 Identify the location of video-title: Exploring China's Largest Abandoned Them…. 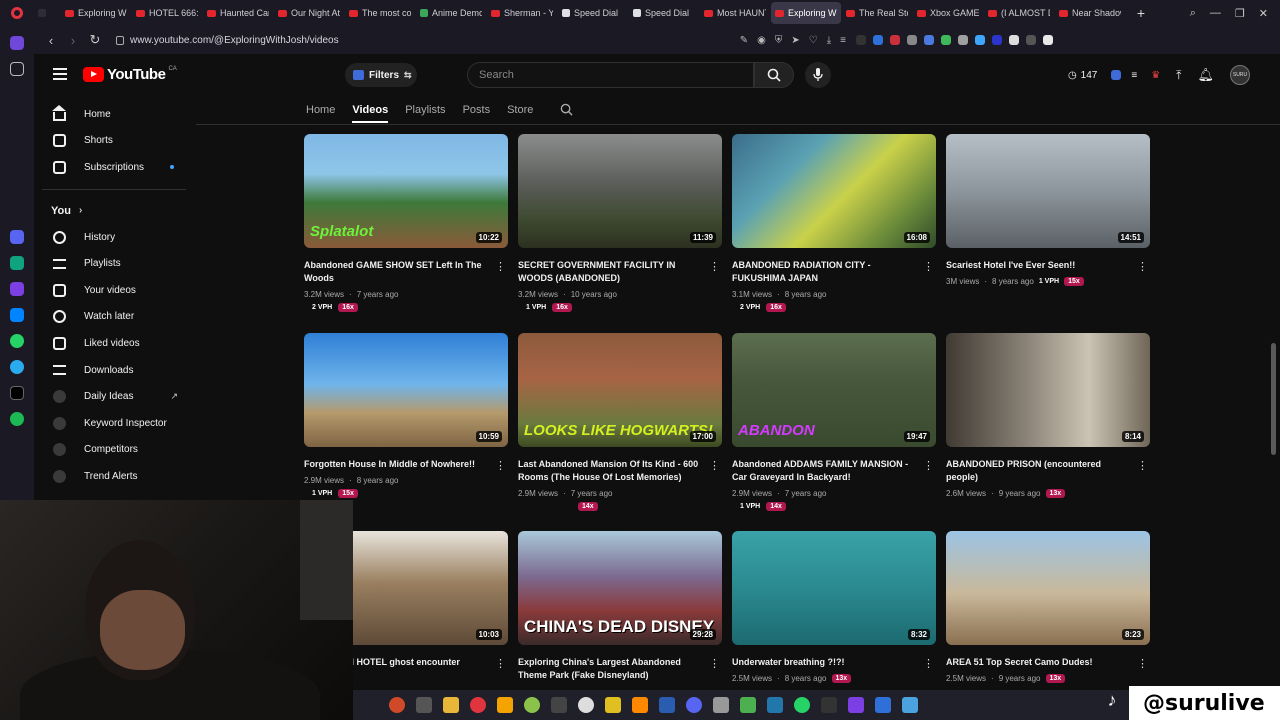
(620, 669).